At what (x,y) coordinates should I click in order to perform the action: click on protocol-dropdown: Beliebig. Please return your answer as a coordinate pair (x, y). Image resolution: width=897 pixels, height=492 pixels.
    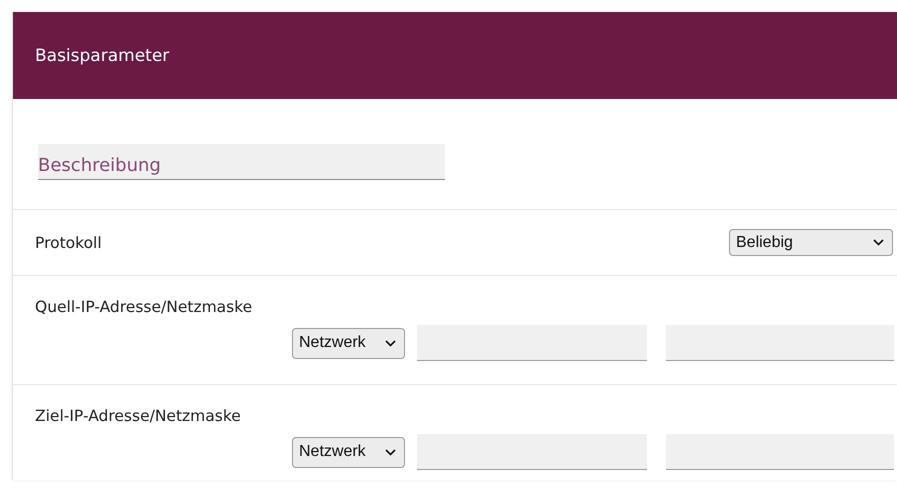
    Looking at the image, I should click on (811, 242).